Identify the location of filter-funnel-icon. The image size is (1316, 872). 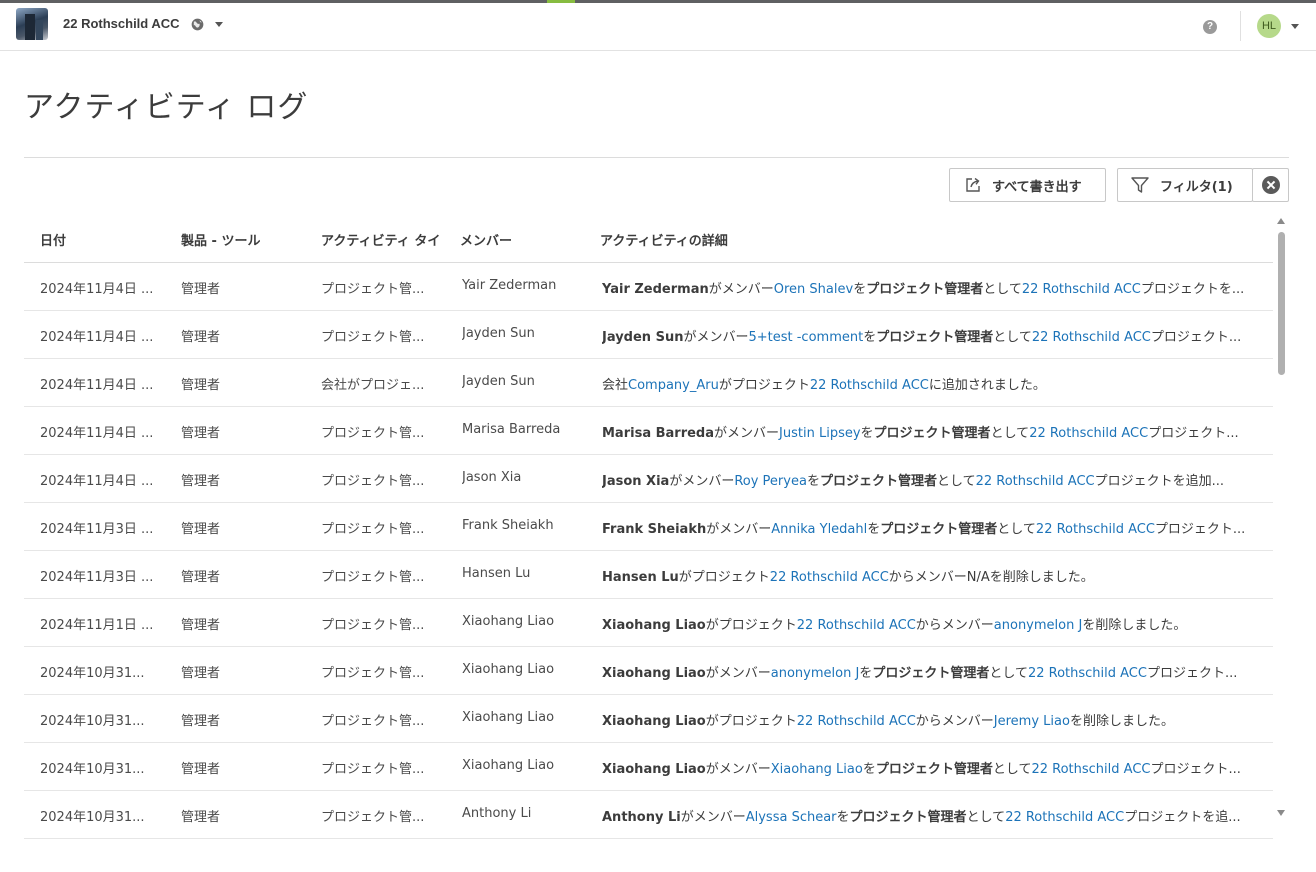
(1140, 185).